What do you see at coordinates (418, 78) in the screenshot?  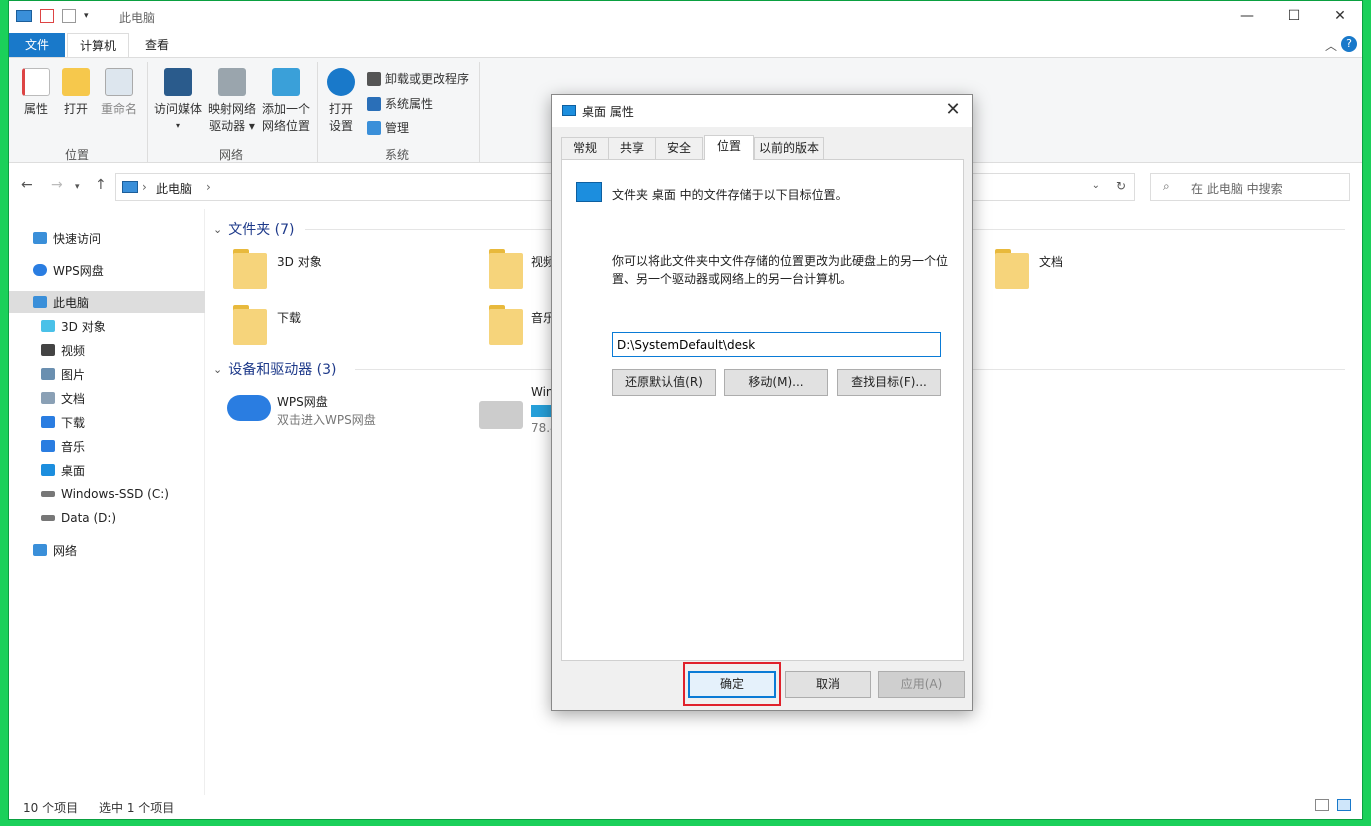 I see `uninstall-programs-button: 卸载或更改程序` at bounding box center [418, 78].